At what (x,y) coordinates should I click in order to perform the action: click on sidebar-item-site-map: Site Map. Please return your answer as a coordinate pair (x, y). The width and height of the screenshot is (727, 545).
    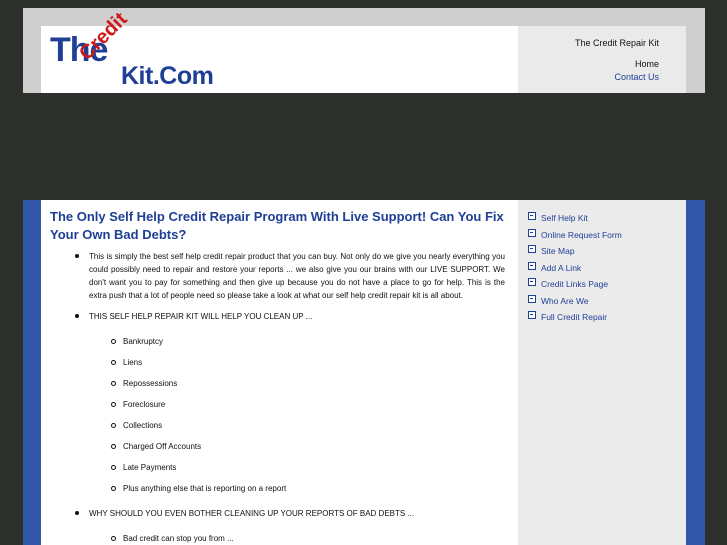
    Looking at the image, I should click on (575, 251).